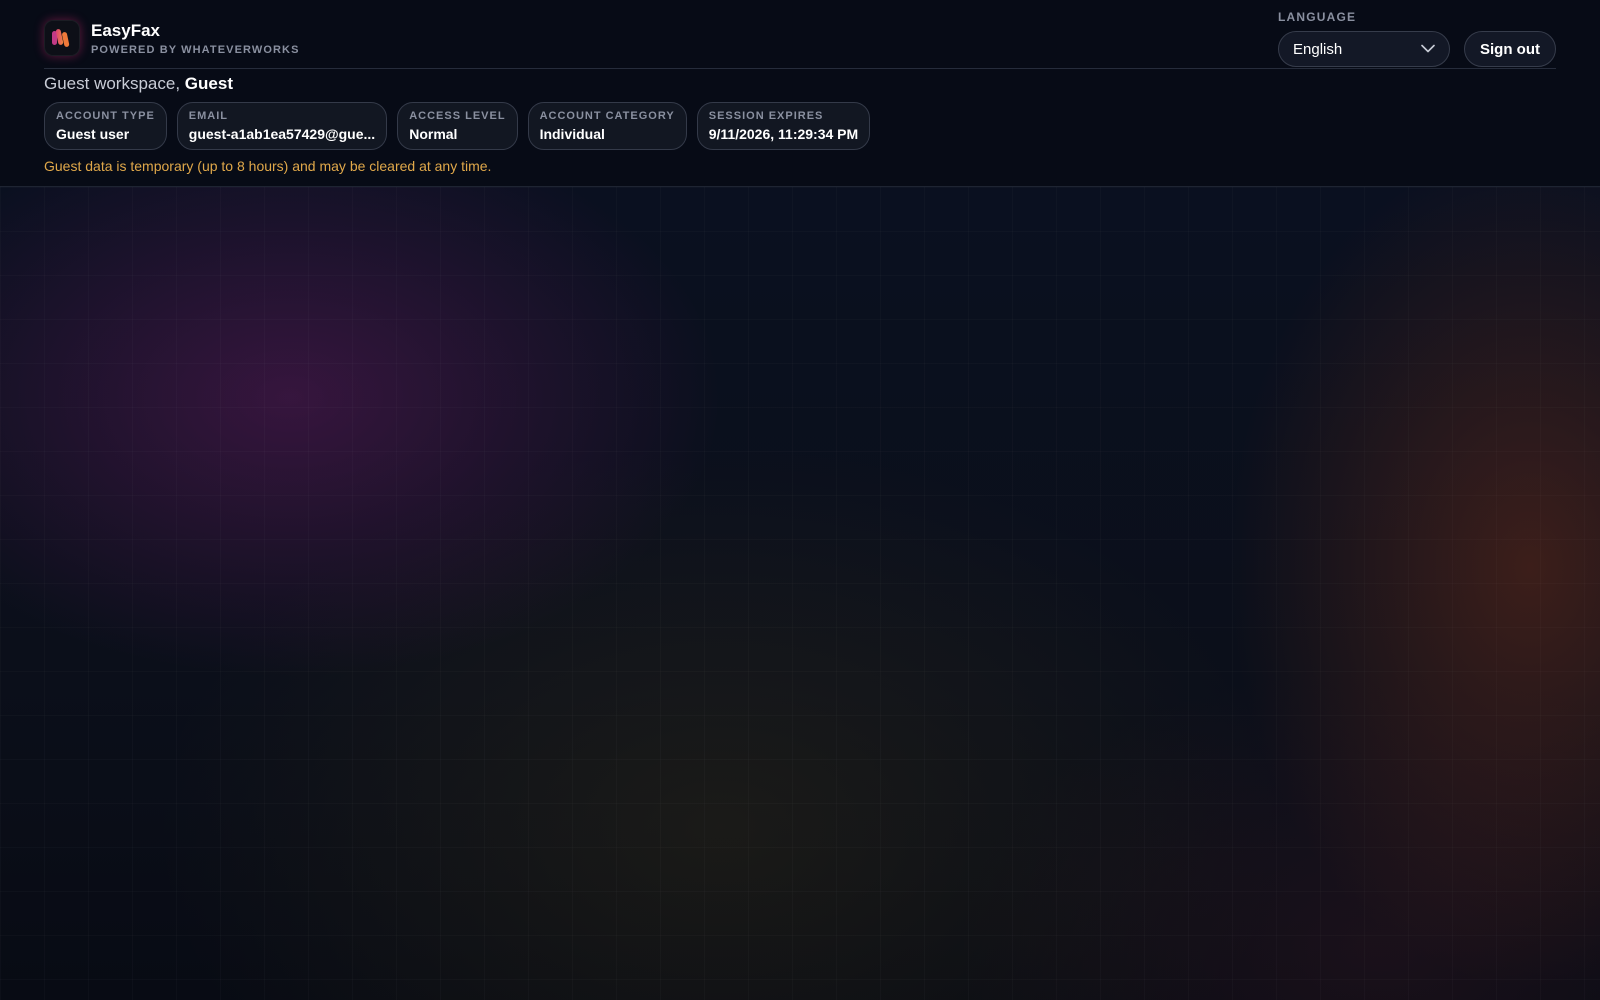 The height and width of the screenshot is (1000, 1600). What do you see at coordinates (800, 68) in the screenshot?
I see `header-divider` at bounding box center [800, 68].